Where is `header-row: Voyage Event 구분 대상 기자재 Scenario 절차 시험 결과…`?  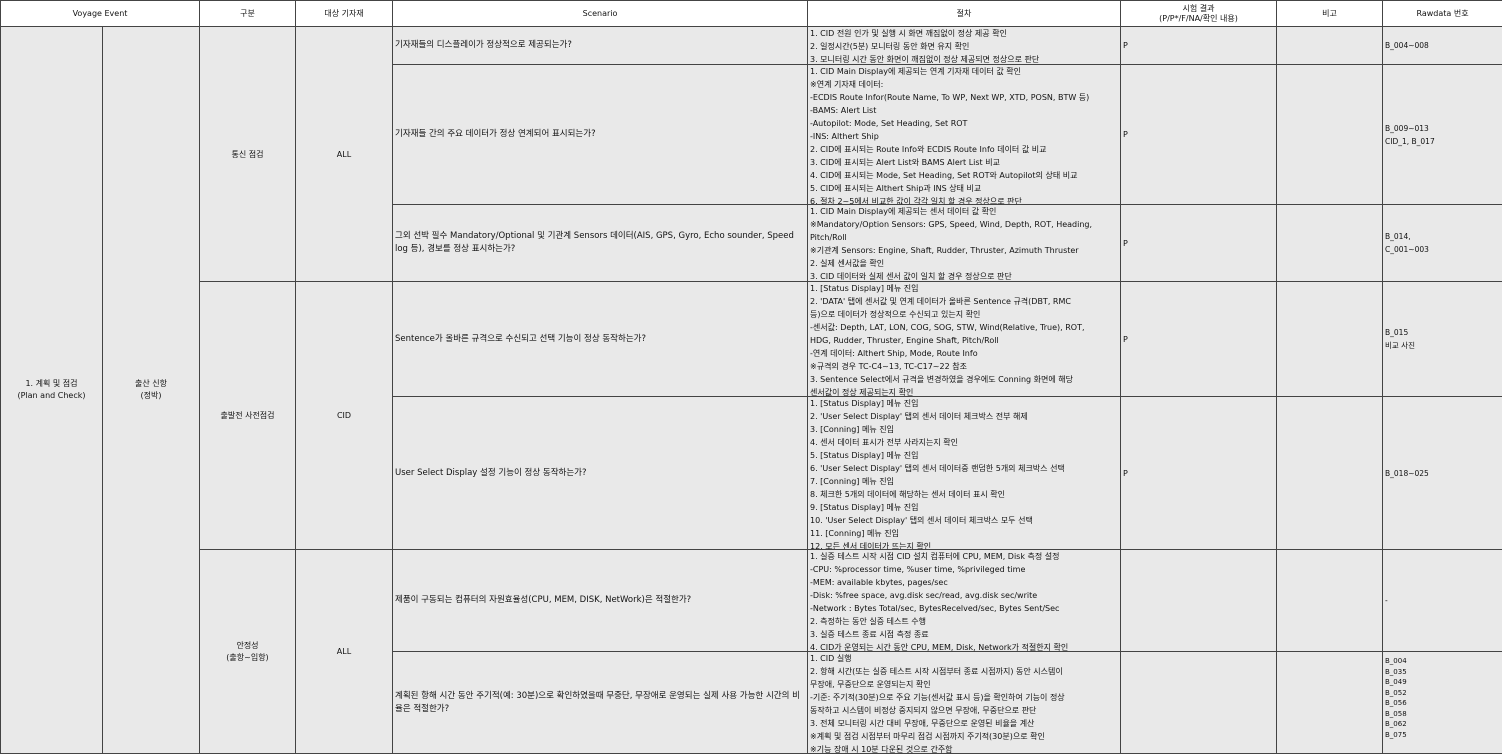
header-row: Voyage Event 구분 대상 기자재 Scenario 절차 시험 결과… is located at coordinates (751, 14).